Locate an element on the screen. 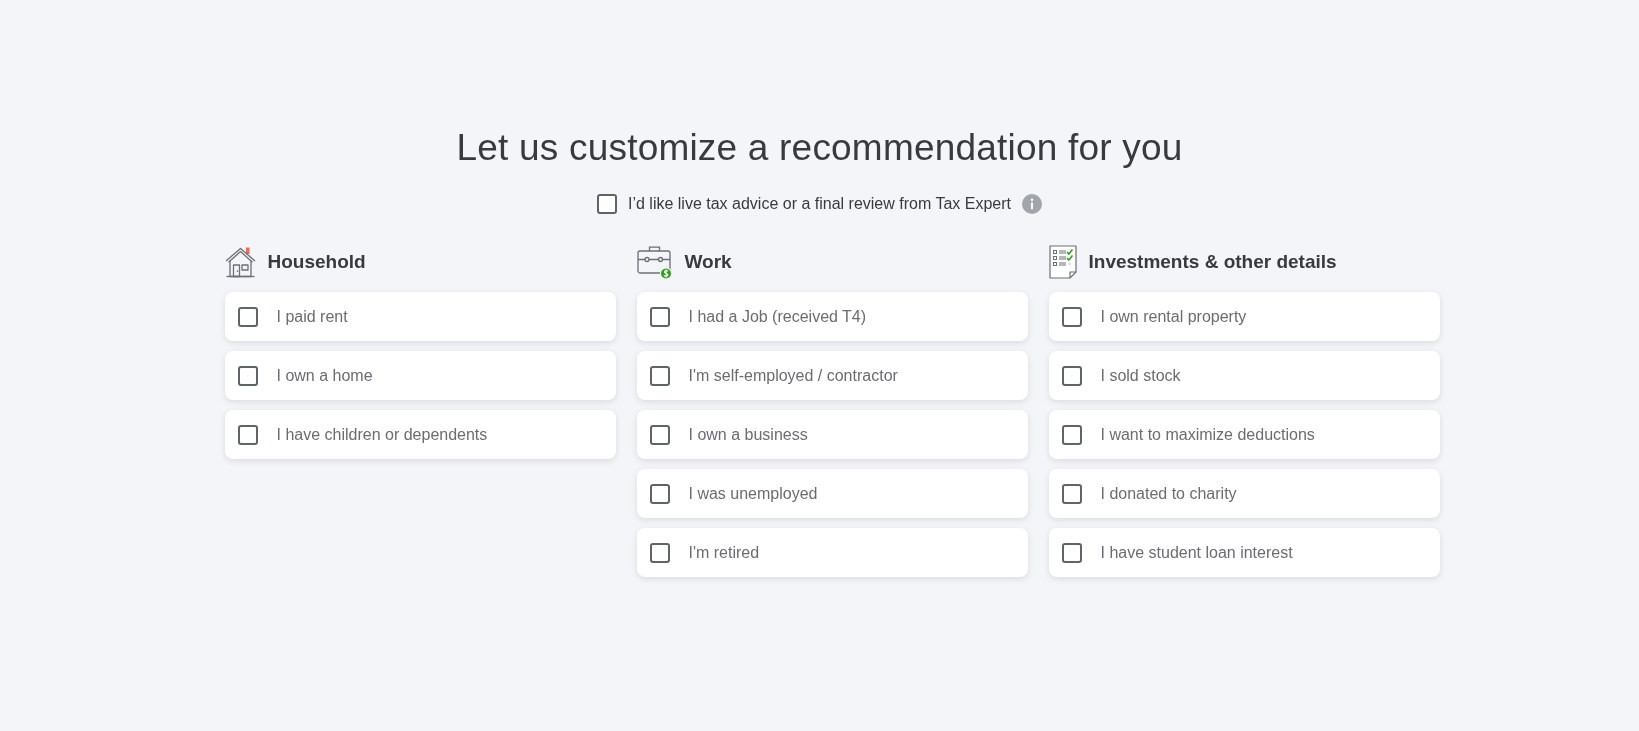  option-label: I'm retired is located at coordinates (724, 552).